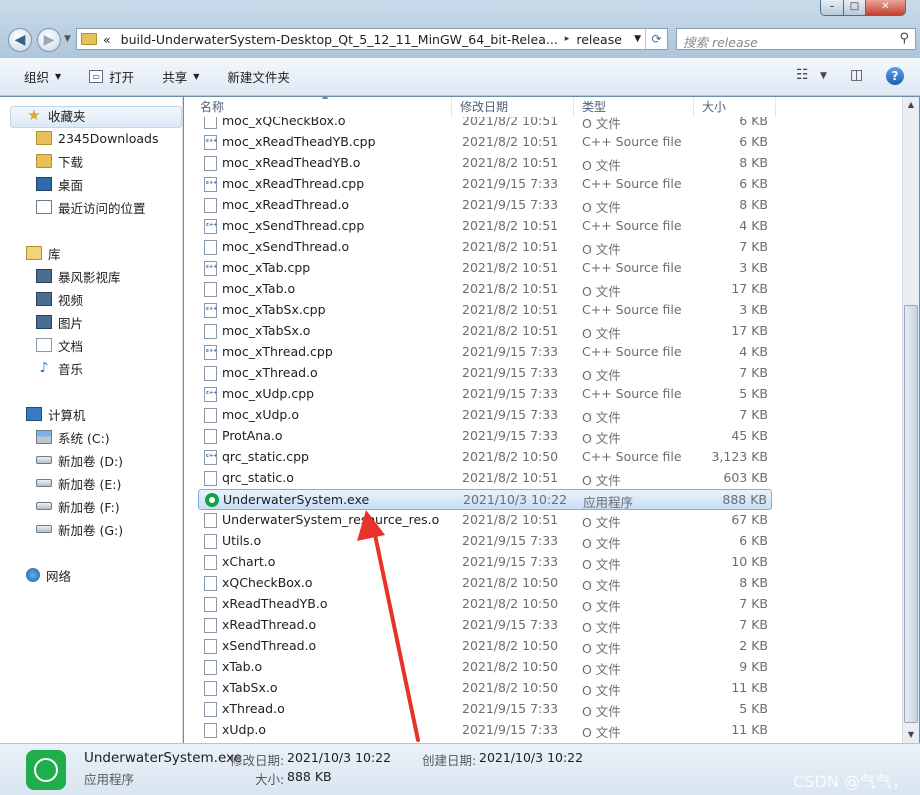 This screenshot has width=920, height=795. Describe the element at coordinates (485, 331) in the screenshot. I see `file-row: moc_xTabSx.o 2021/8/2 10:51 O 文件 17 KB` at that location.